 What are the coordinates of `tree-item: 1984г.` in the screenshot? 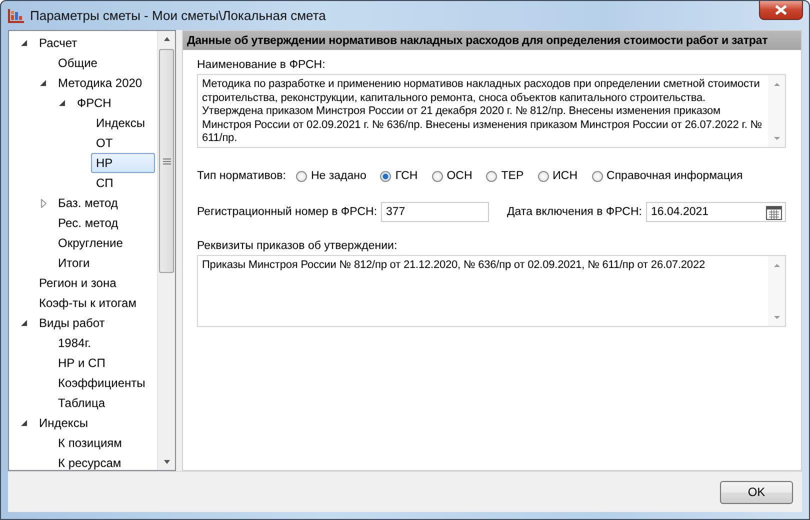 It's located at (74, 343).